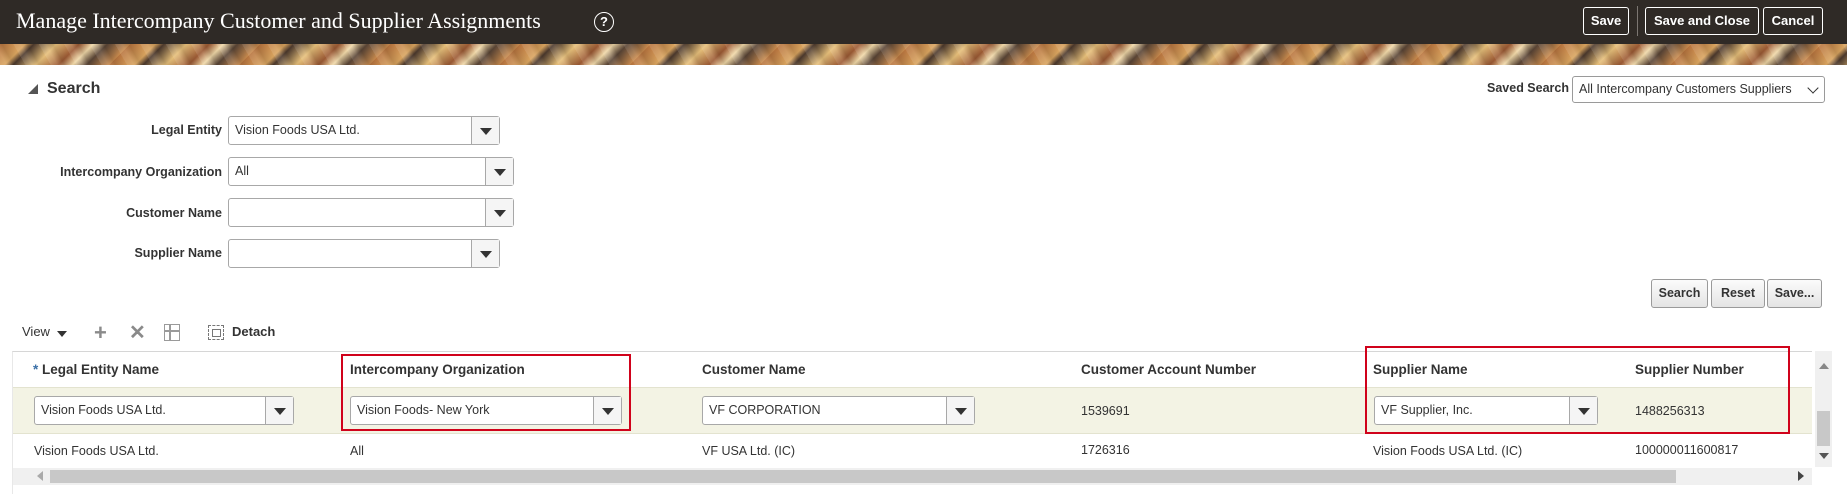 This screenshot has height=494, width=1847. What do you see at coordinates (1738, 293) in the screenshot?
I see `reset-button: Reset` at bounding box center [1738, 293].